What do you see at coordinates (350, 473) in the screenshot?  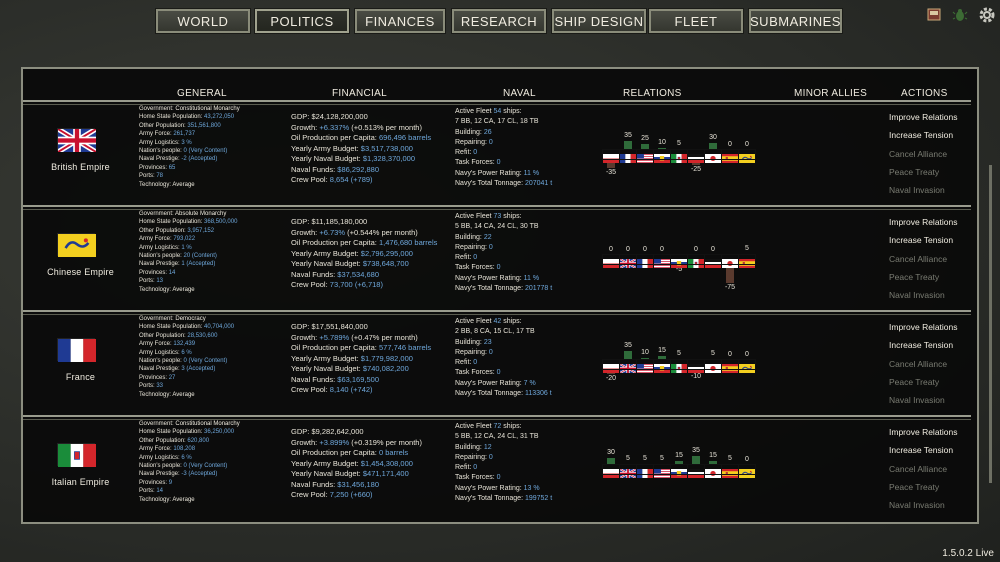 I see `naval-budget: Yearly Naval Budget: $471,171,400` at bounding box center [350, 473].